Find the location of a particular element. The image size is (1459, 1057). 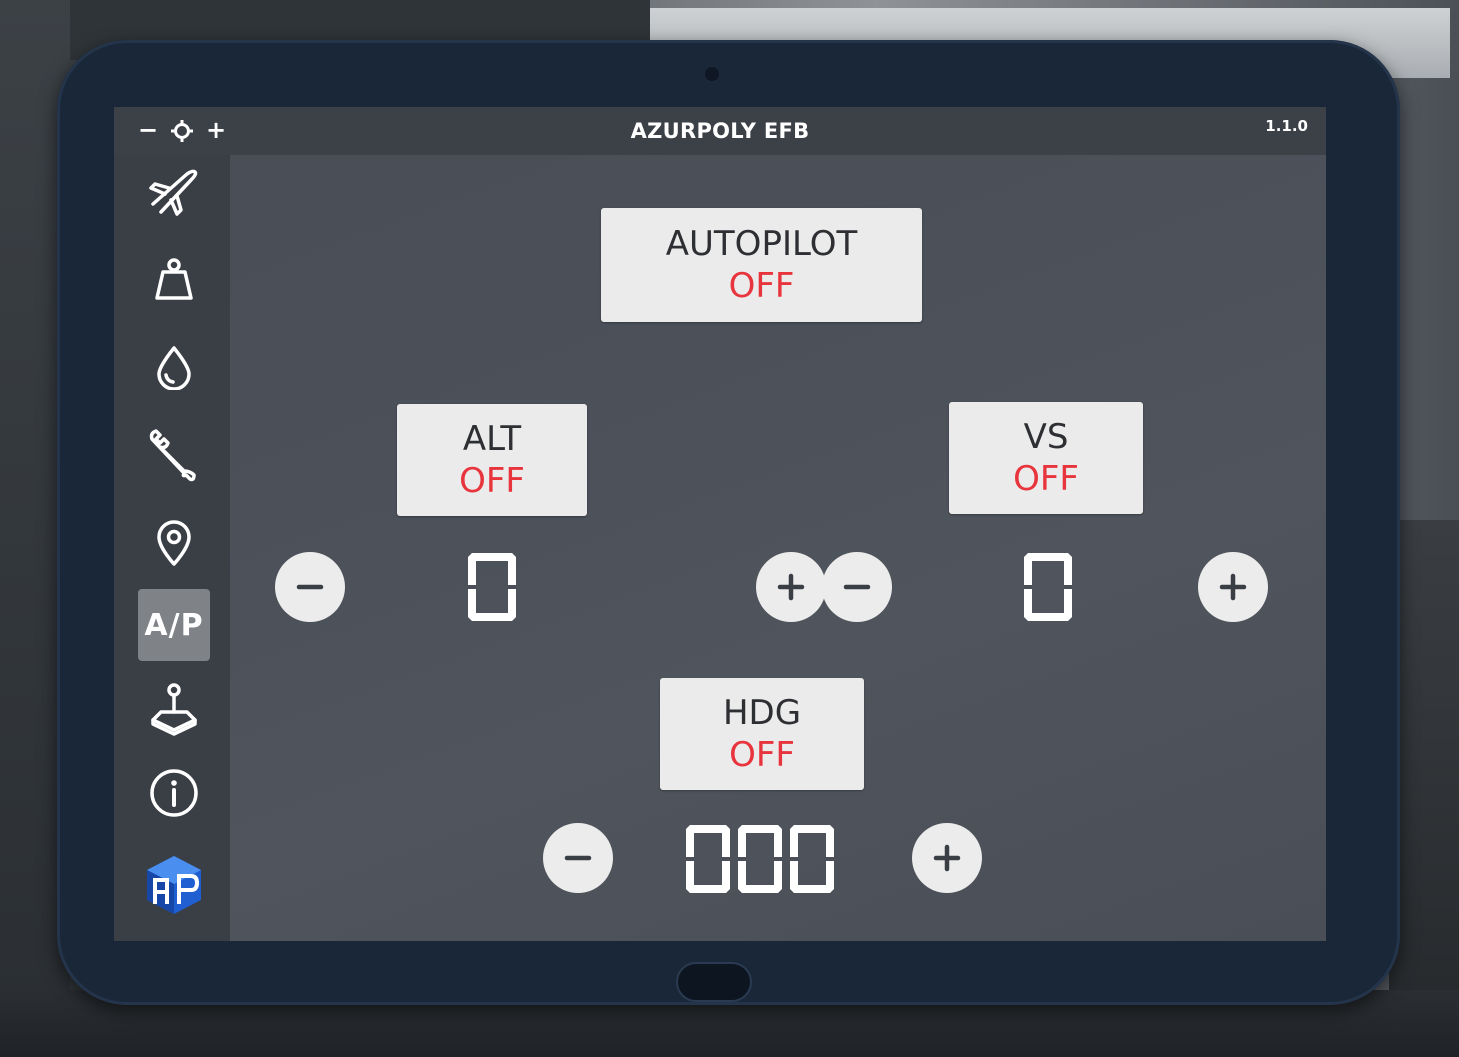

vs-label: VS is located at coordinates (1046, 437).